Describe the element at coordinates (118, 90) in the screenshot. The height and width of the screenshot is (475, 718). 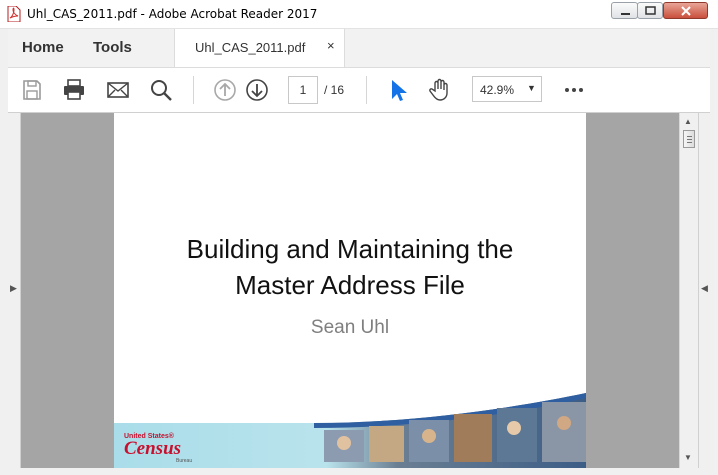
I see `email-icon` at that location.